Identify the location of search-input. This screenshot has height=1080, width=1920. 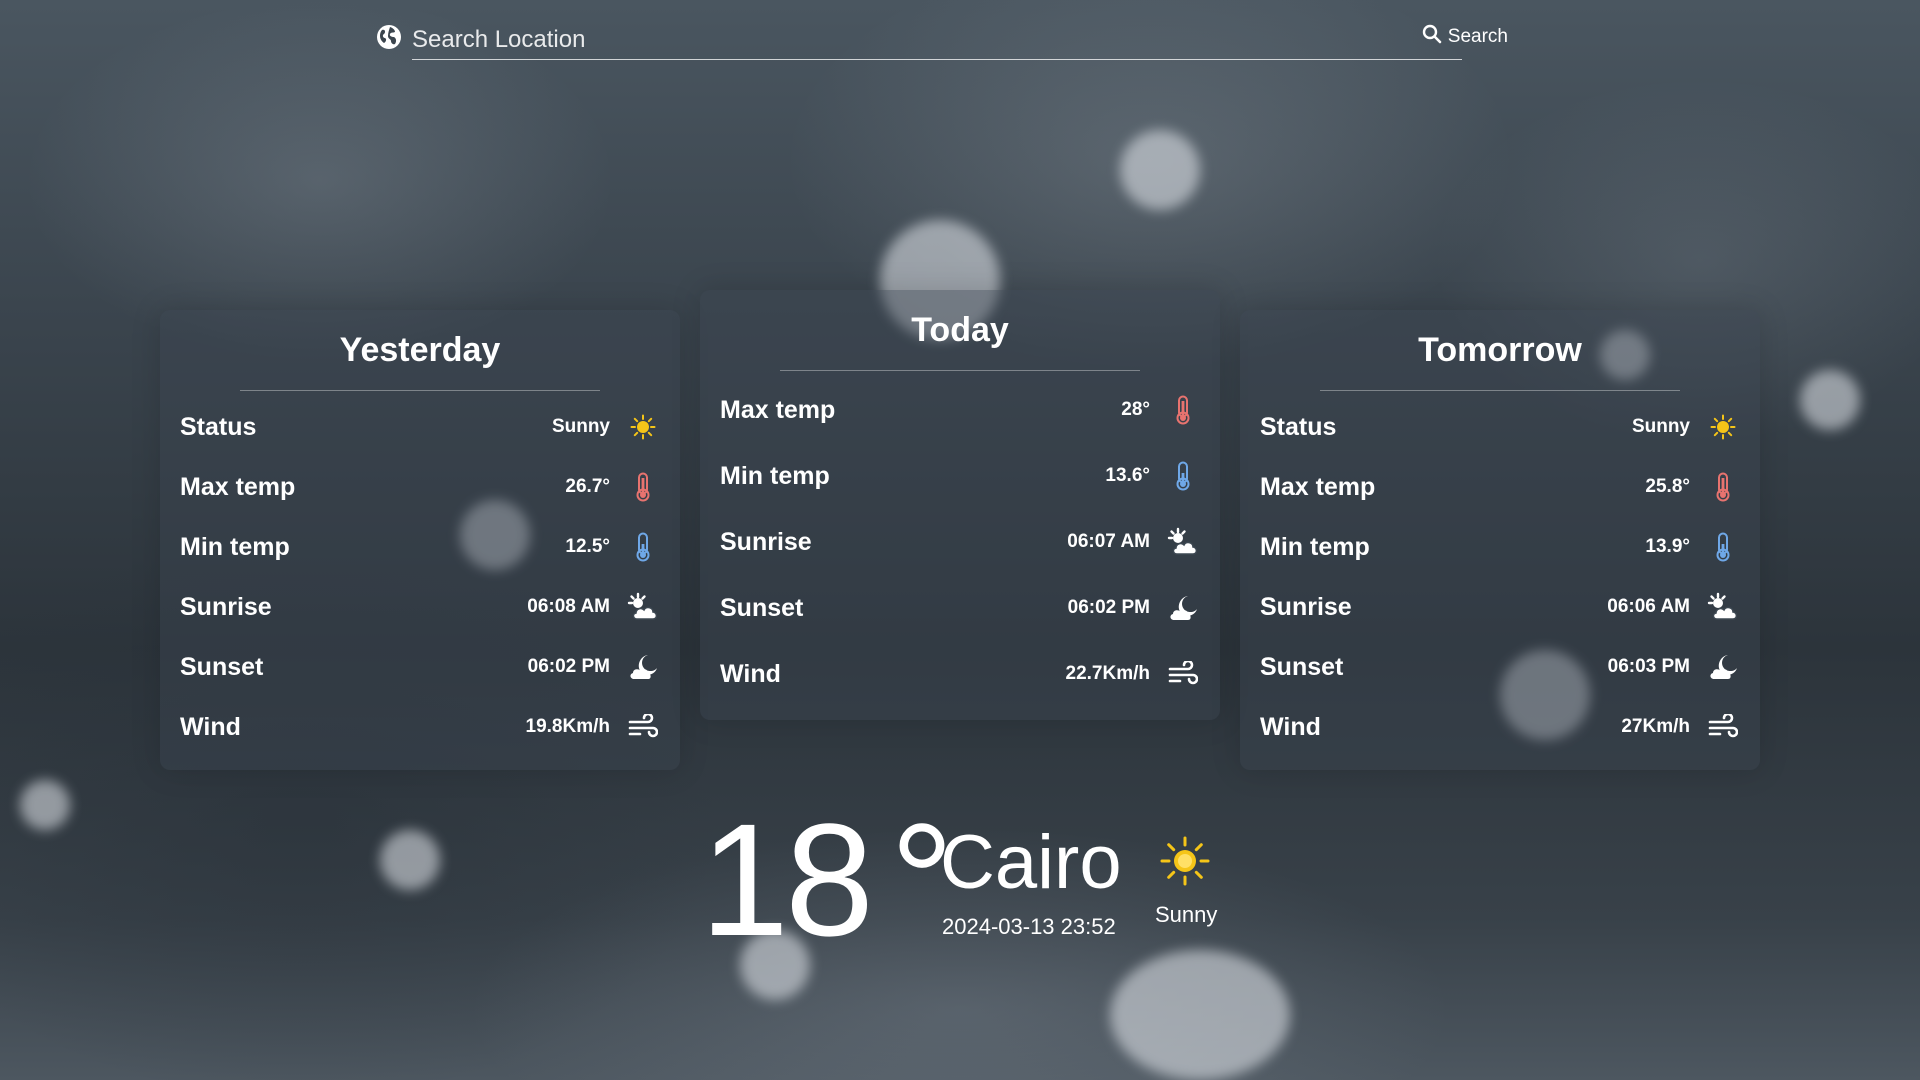
(937, 37).